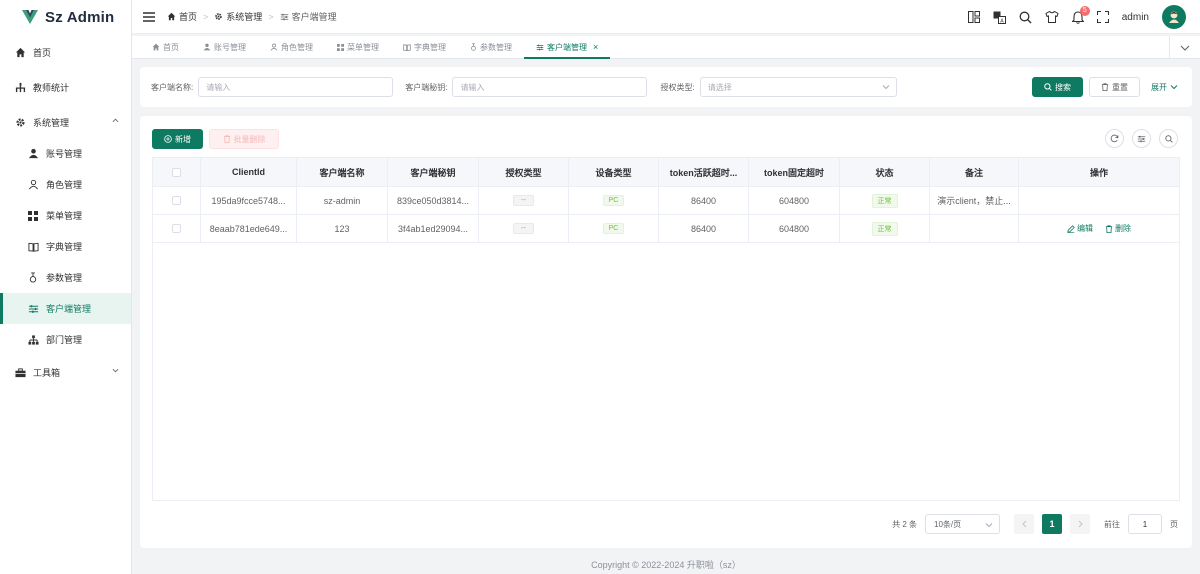  What do you see at coordinates (249, 172) in the screenshot?
I see `column-header: ClientId` at bounding box center [249, 172].